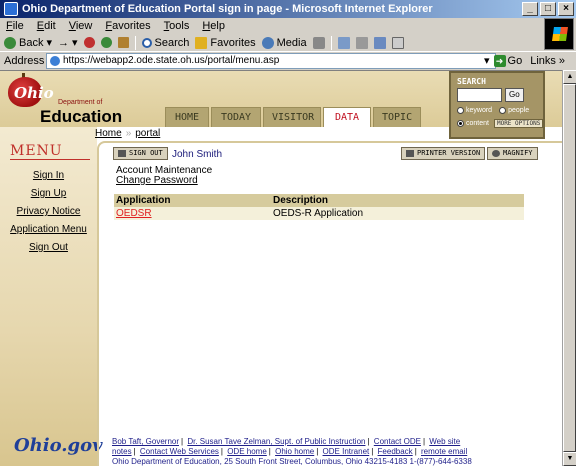  I want to click on menu-link-sign-in: Sign In, so click(48, 176).